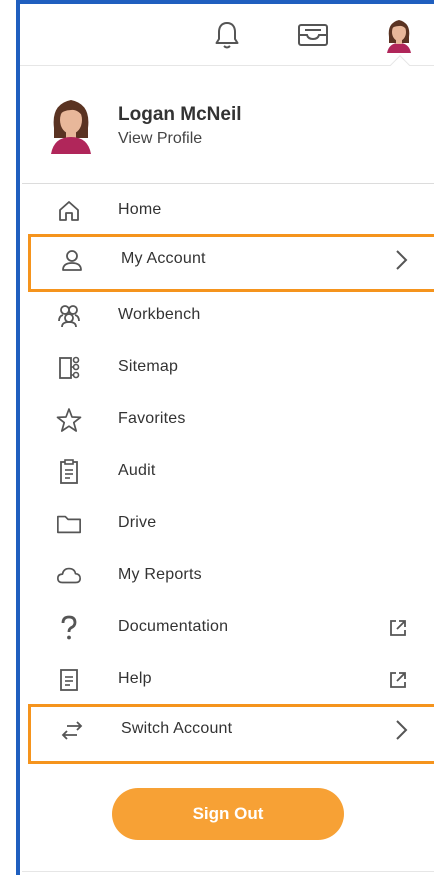  What do you see at coordinates (69, 472) in the screenshot?
I see `clipboard-icon` at bounding box center [69, 472].